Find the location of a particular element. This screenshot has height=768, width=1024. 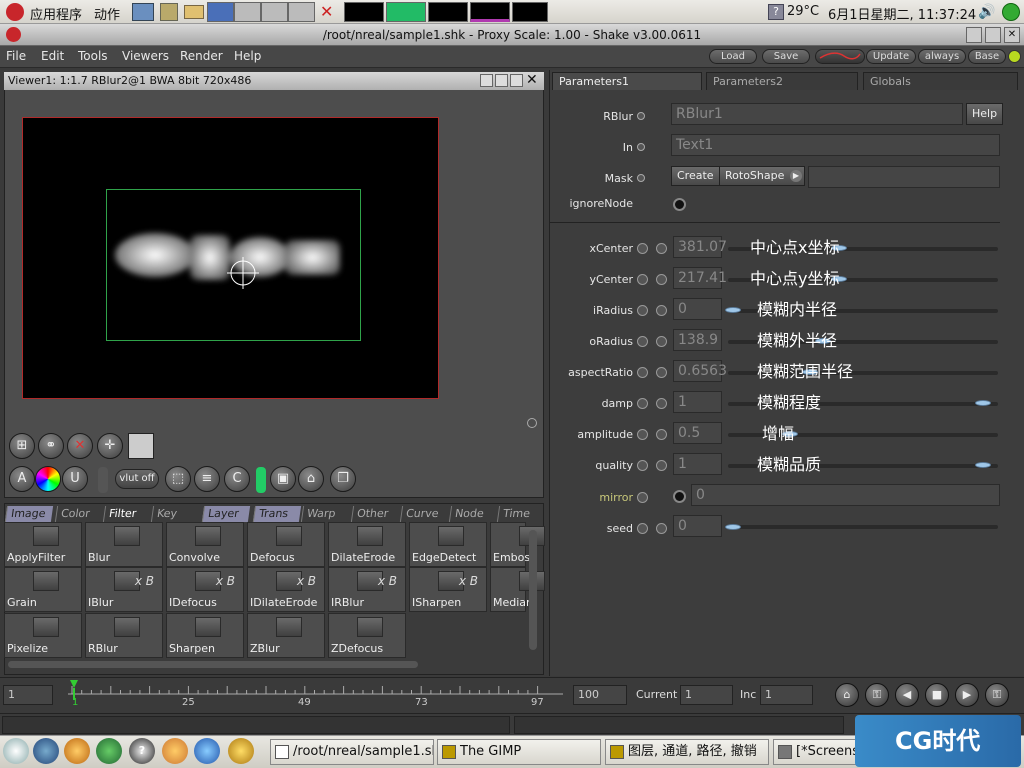

update-button: Update is located at coordinates (891, 56).